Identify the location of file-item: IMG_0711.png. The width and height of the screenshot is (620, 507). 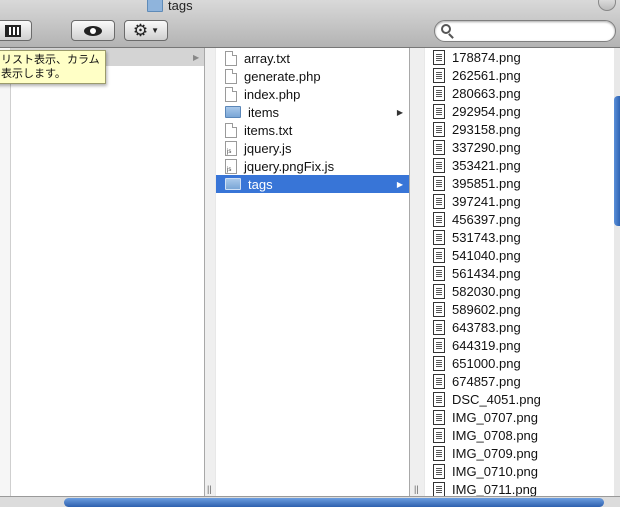
(519, 488).